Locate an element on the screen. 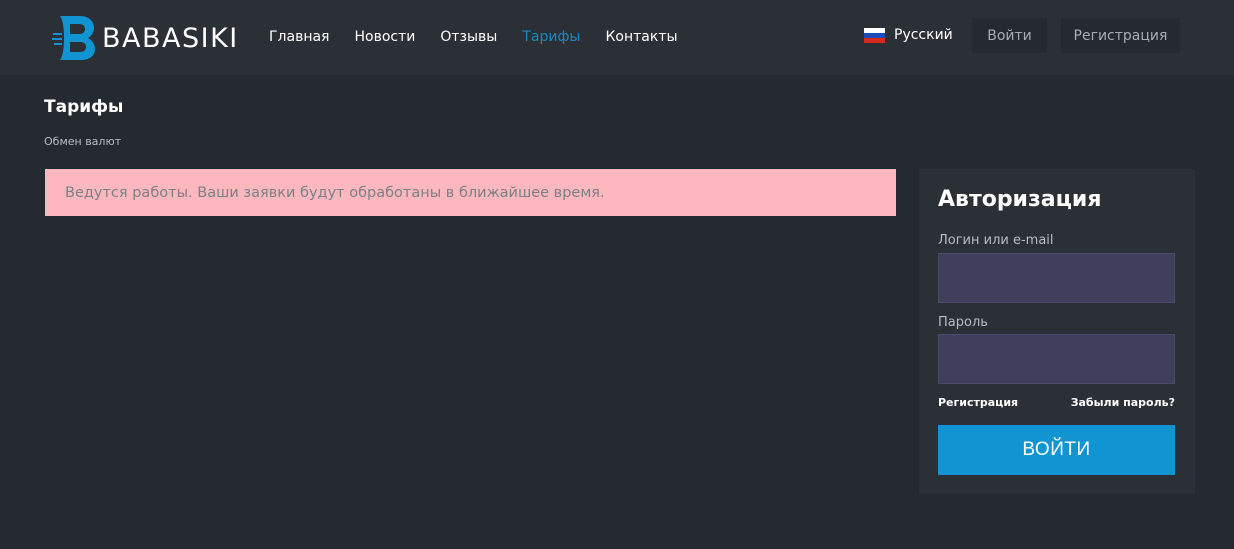 The width and height of the screenshot is (1234, 549). nav-item-contacts: Контакты is located at coordinates (641, 37).